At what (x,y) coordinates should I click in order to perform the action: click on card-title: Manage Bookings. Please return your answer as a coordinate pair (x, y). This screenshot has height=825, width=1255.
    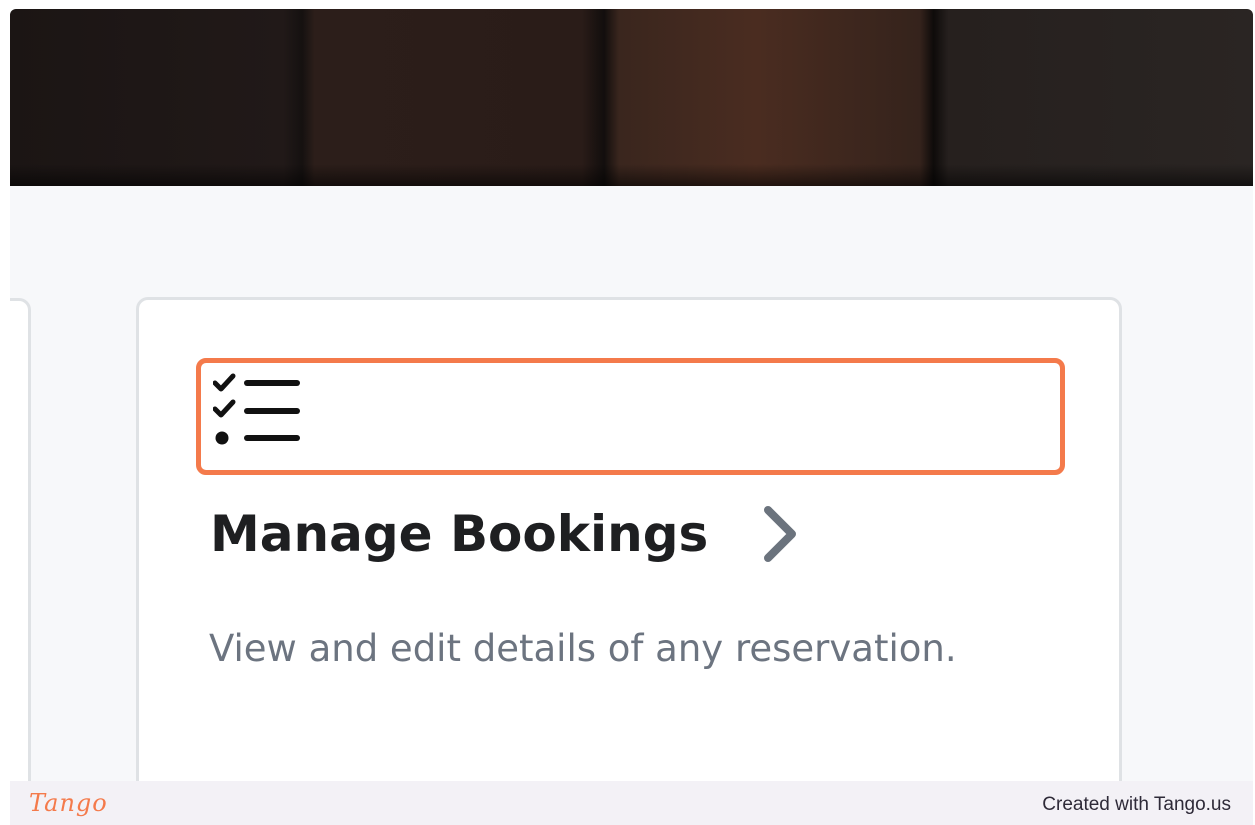
    Looking at the image, I should click on (459, 534).